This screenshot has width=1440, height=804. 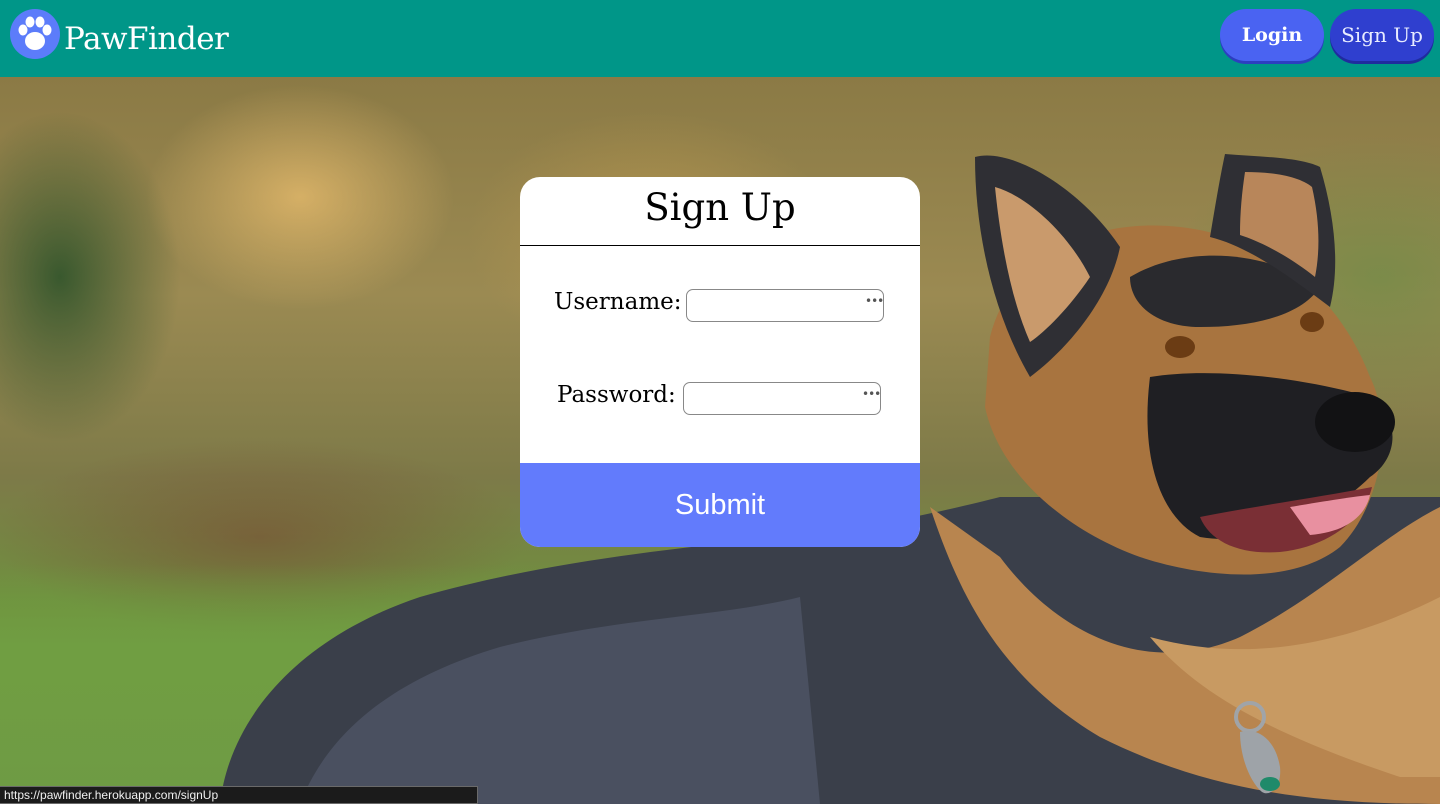 I want to click on password-label: Password:, so click(x=616, y=395).